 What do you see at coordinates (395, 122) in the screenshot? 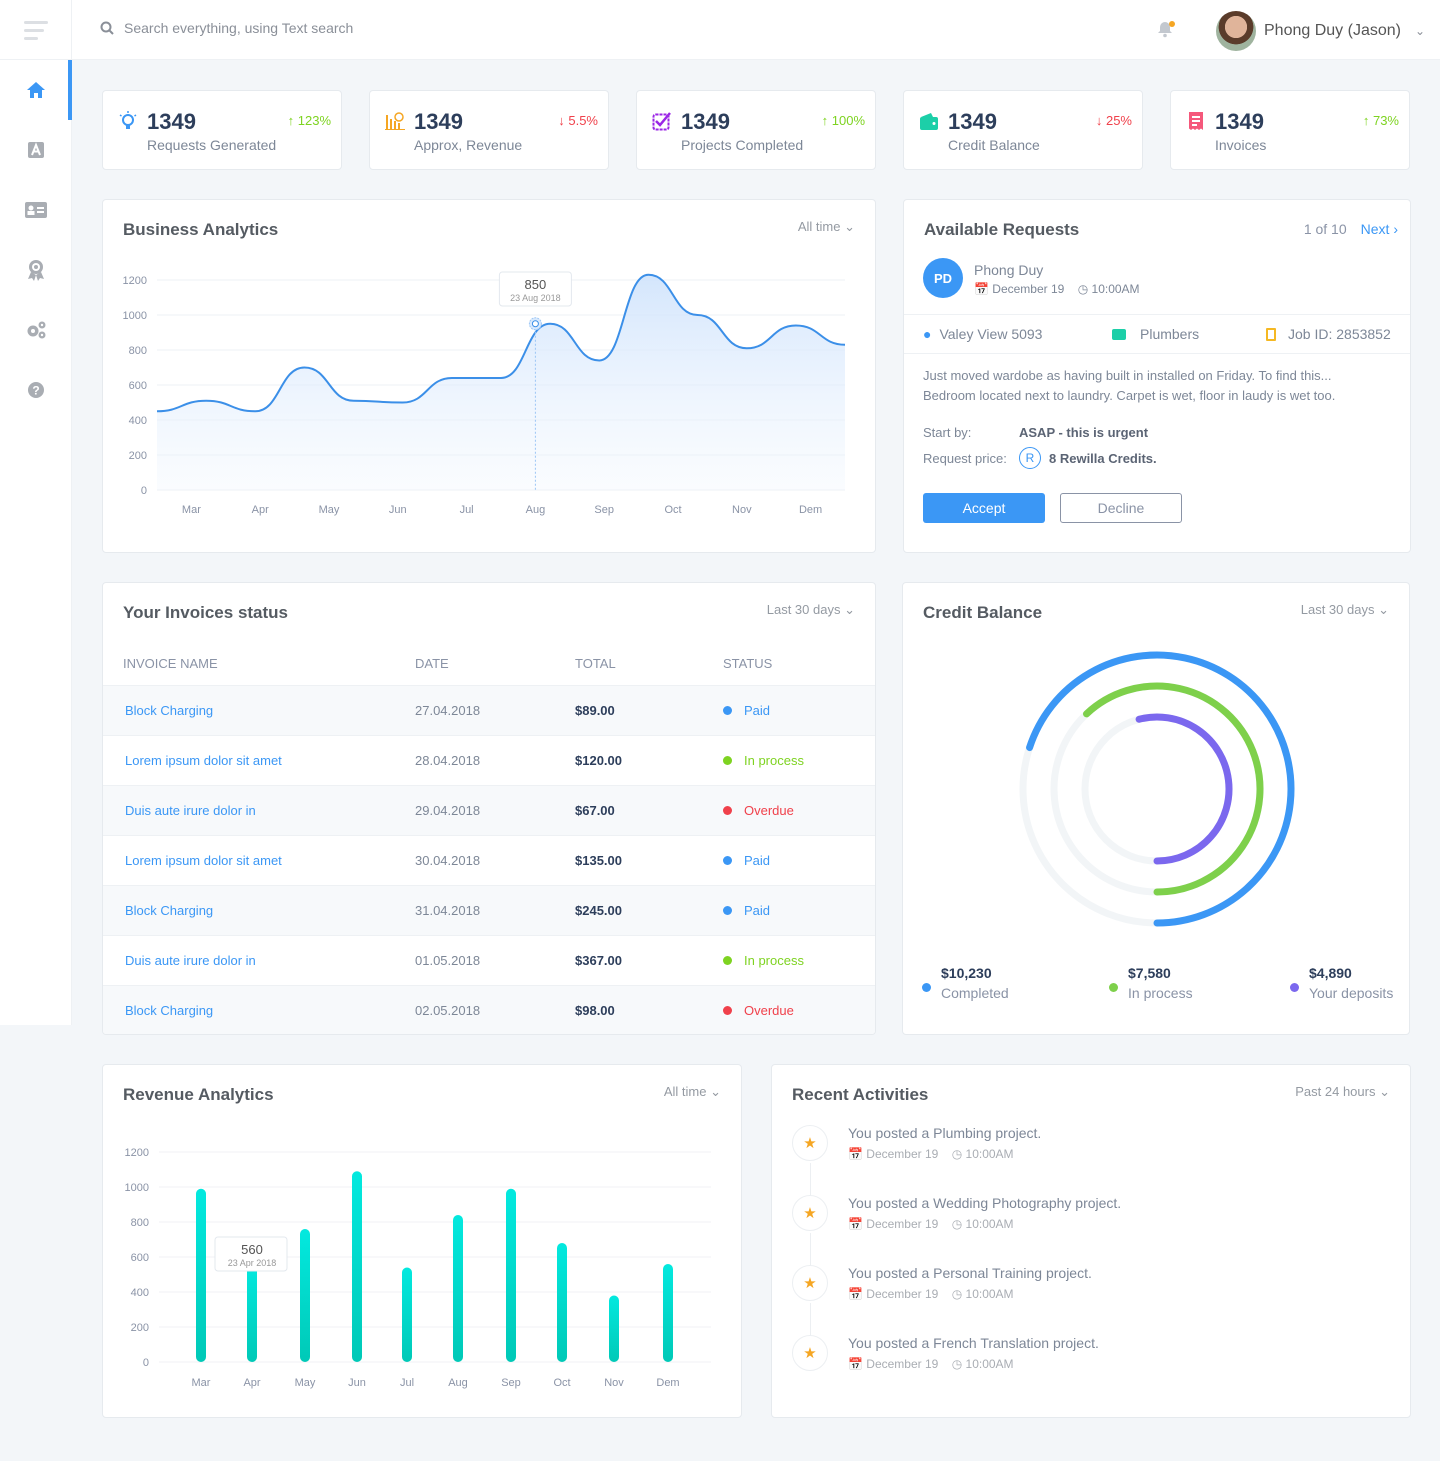
I see `chart-icon` at bounding box center [395, 122].